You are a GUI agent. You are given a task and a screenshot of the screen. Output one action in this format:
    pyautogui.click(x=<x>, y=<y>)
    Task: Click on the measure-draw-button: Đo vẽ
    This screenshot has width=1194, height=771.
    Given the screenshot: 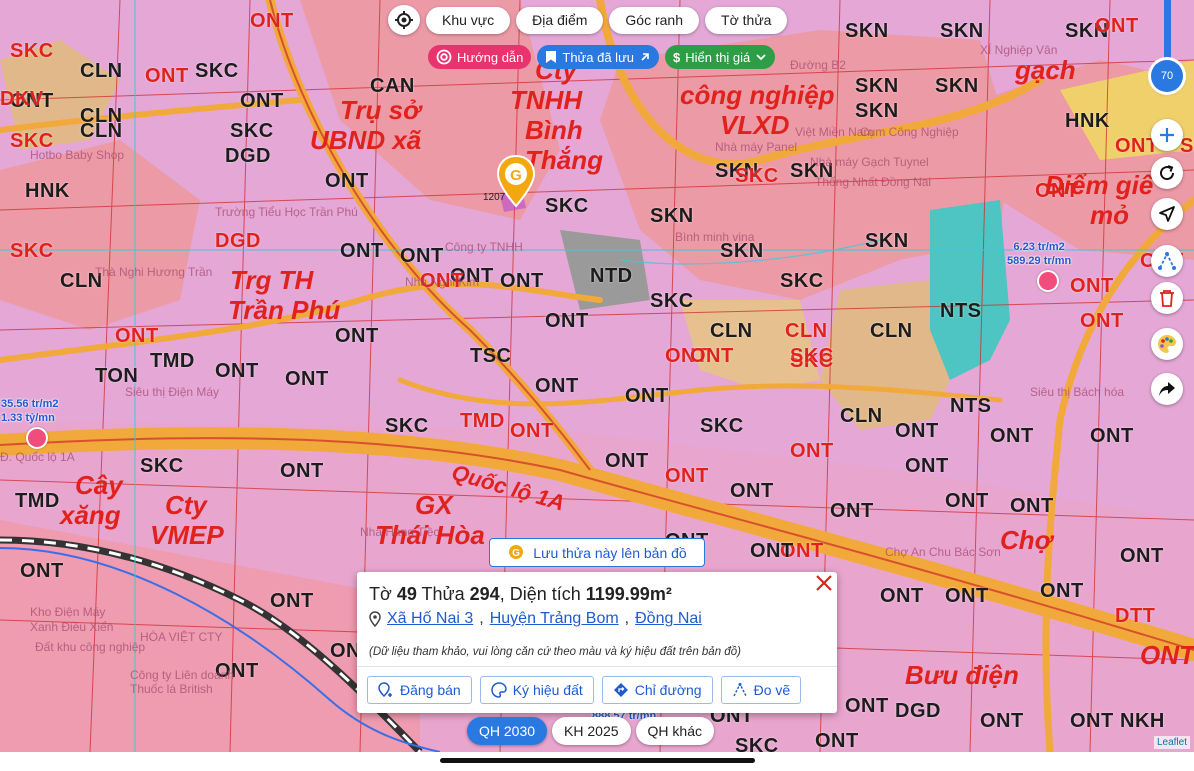 What is the action you would take?
    pyautogui.click(x=761, y=690)
    